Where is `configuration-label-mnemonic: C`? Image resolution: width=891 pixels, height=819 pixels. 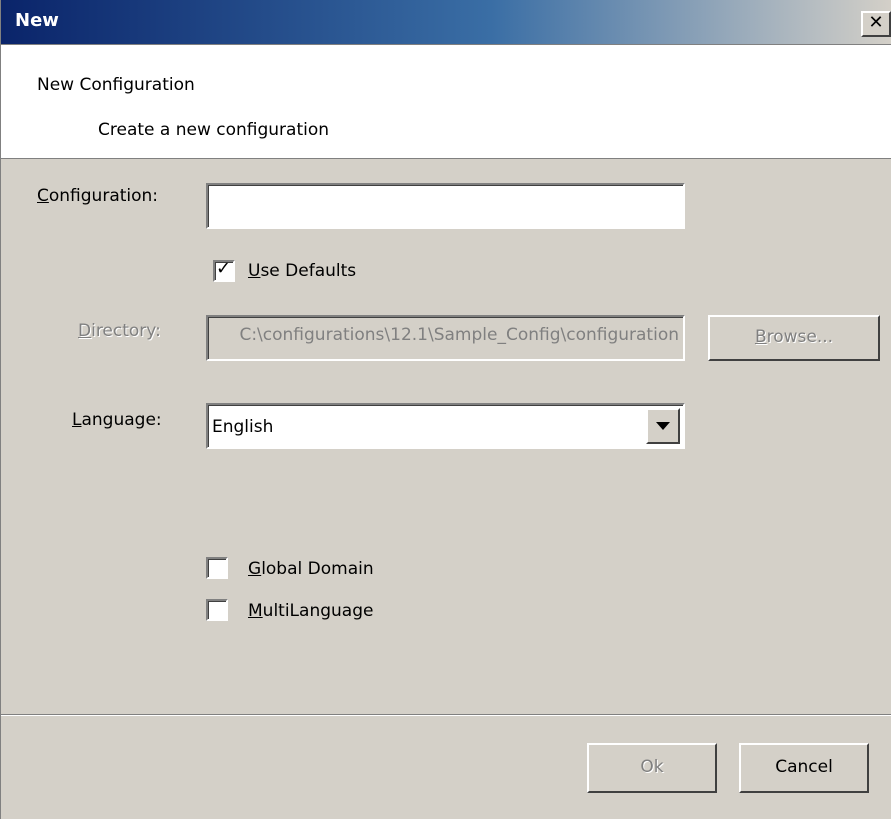
configuration-label-mnemonic: C is located at coordinates (43, 196).